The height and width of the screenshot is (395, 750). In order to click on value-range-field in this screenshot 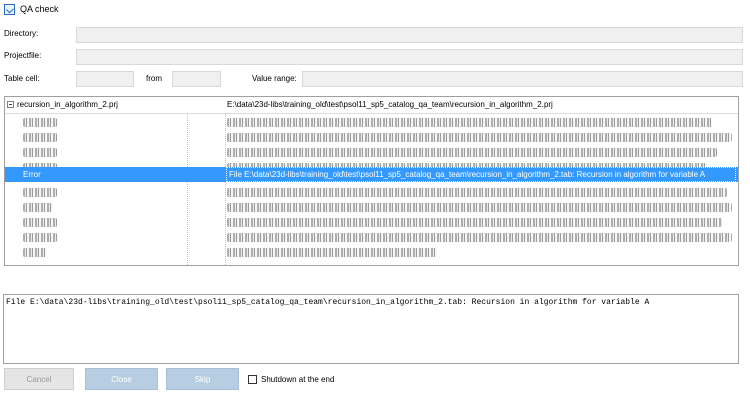, I will do `click(522, 79)`.